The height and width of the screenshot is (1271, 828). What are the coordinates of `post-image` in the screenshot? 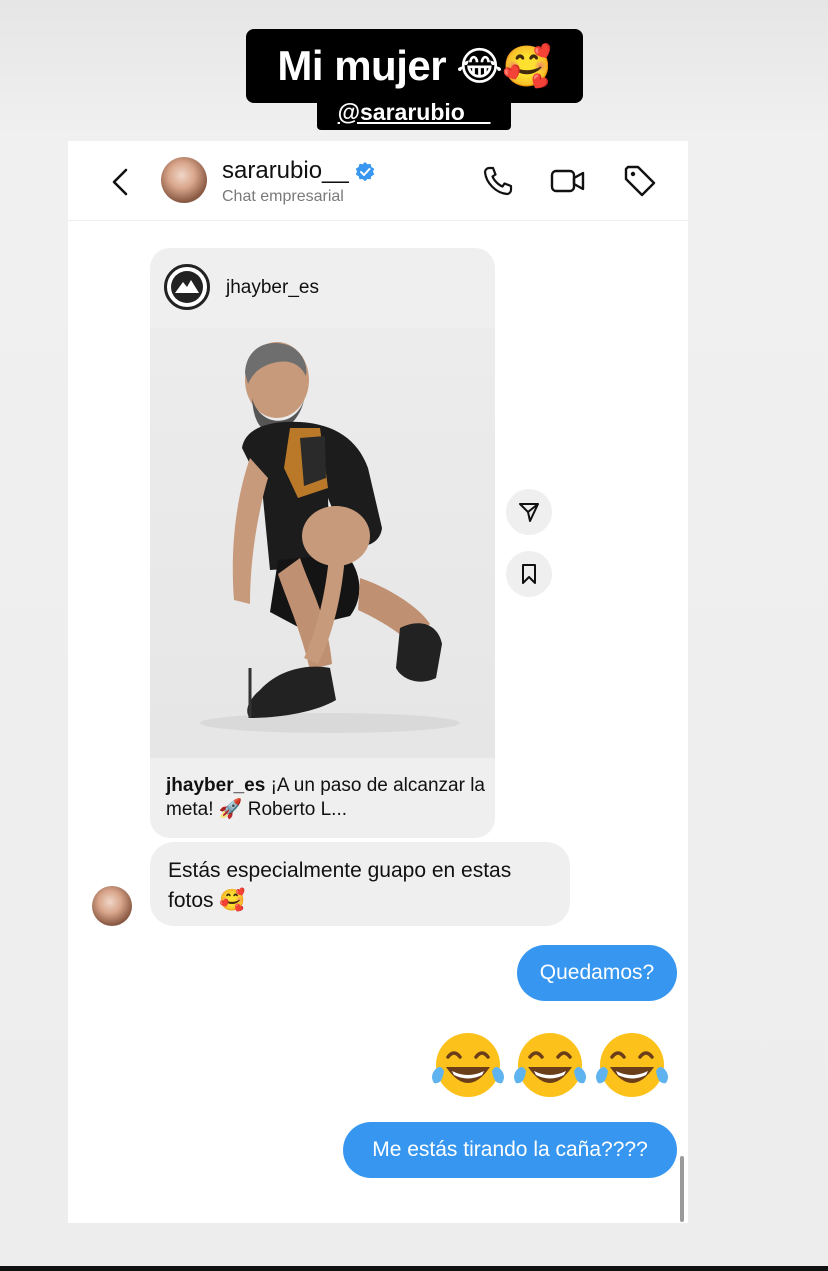 It's located at (322, 543).